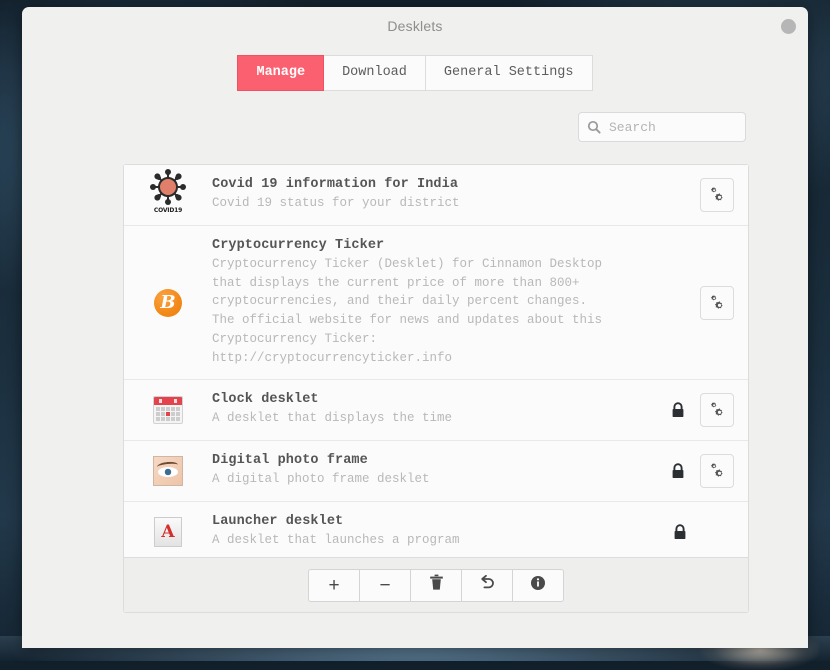 This screenshot has height=670, width=830. Describe the element at coordinates (375, 73) in the screenshot. I see `tab-download: Download` at that location.